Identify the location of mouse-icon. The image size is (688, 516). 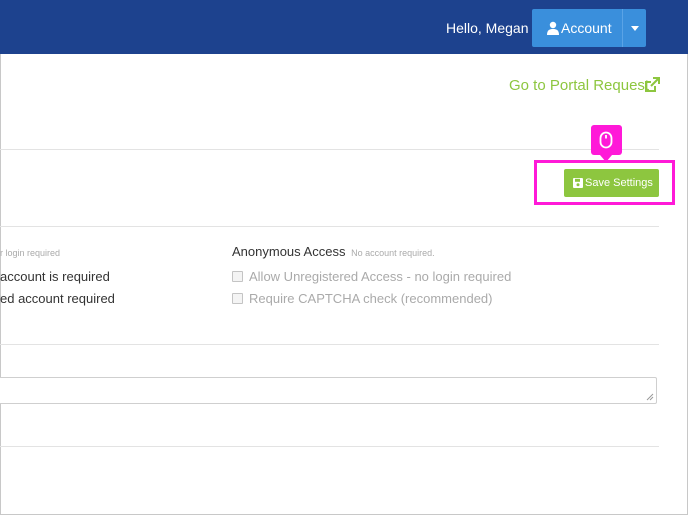
(606, 140).